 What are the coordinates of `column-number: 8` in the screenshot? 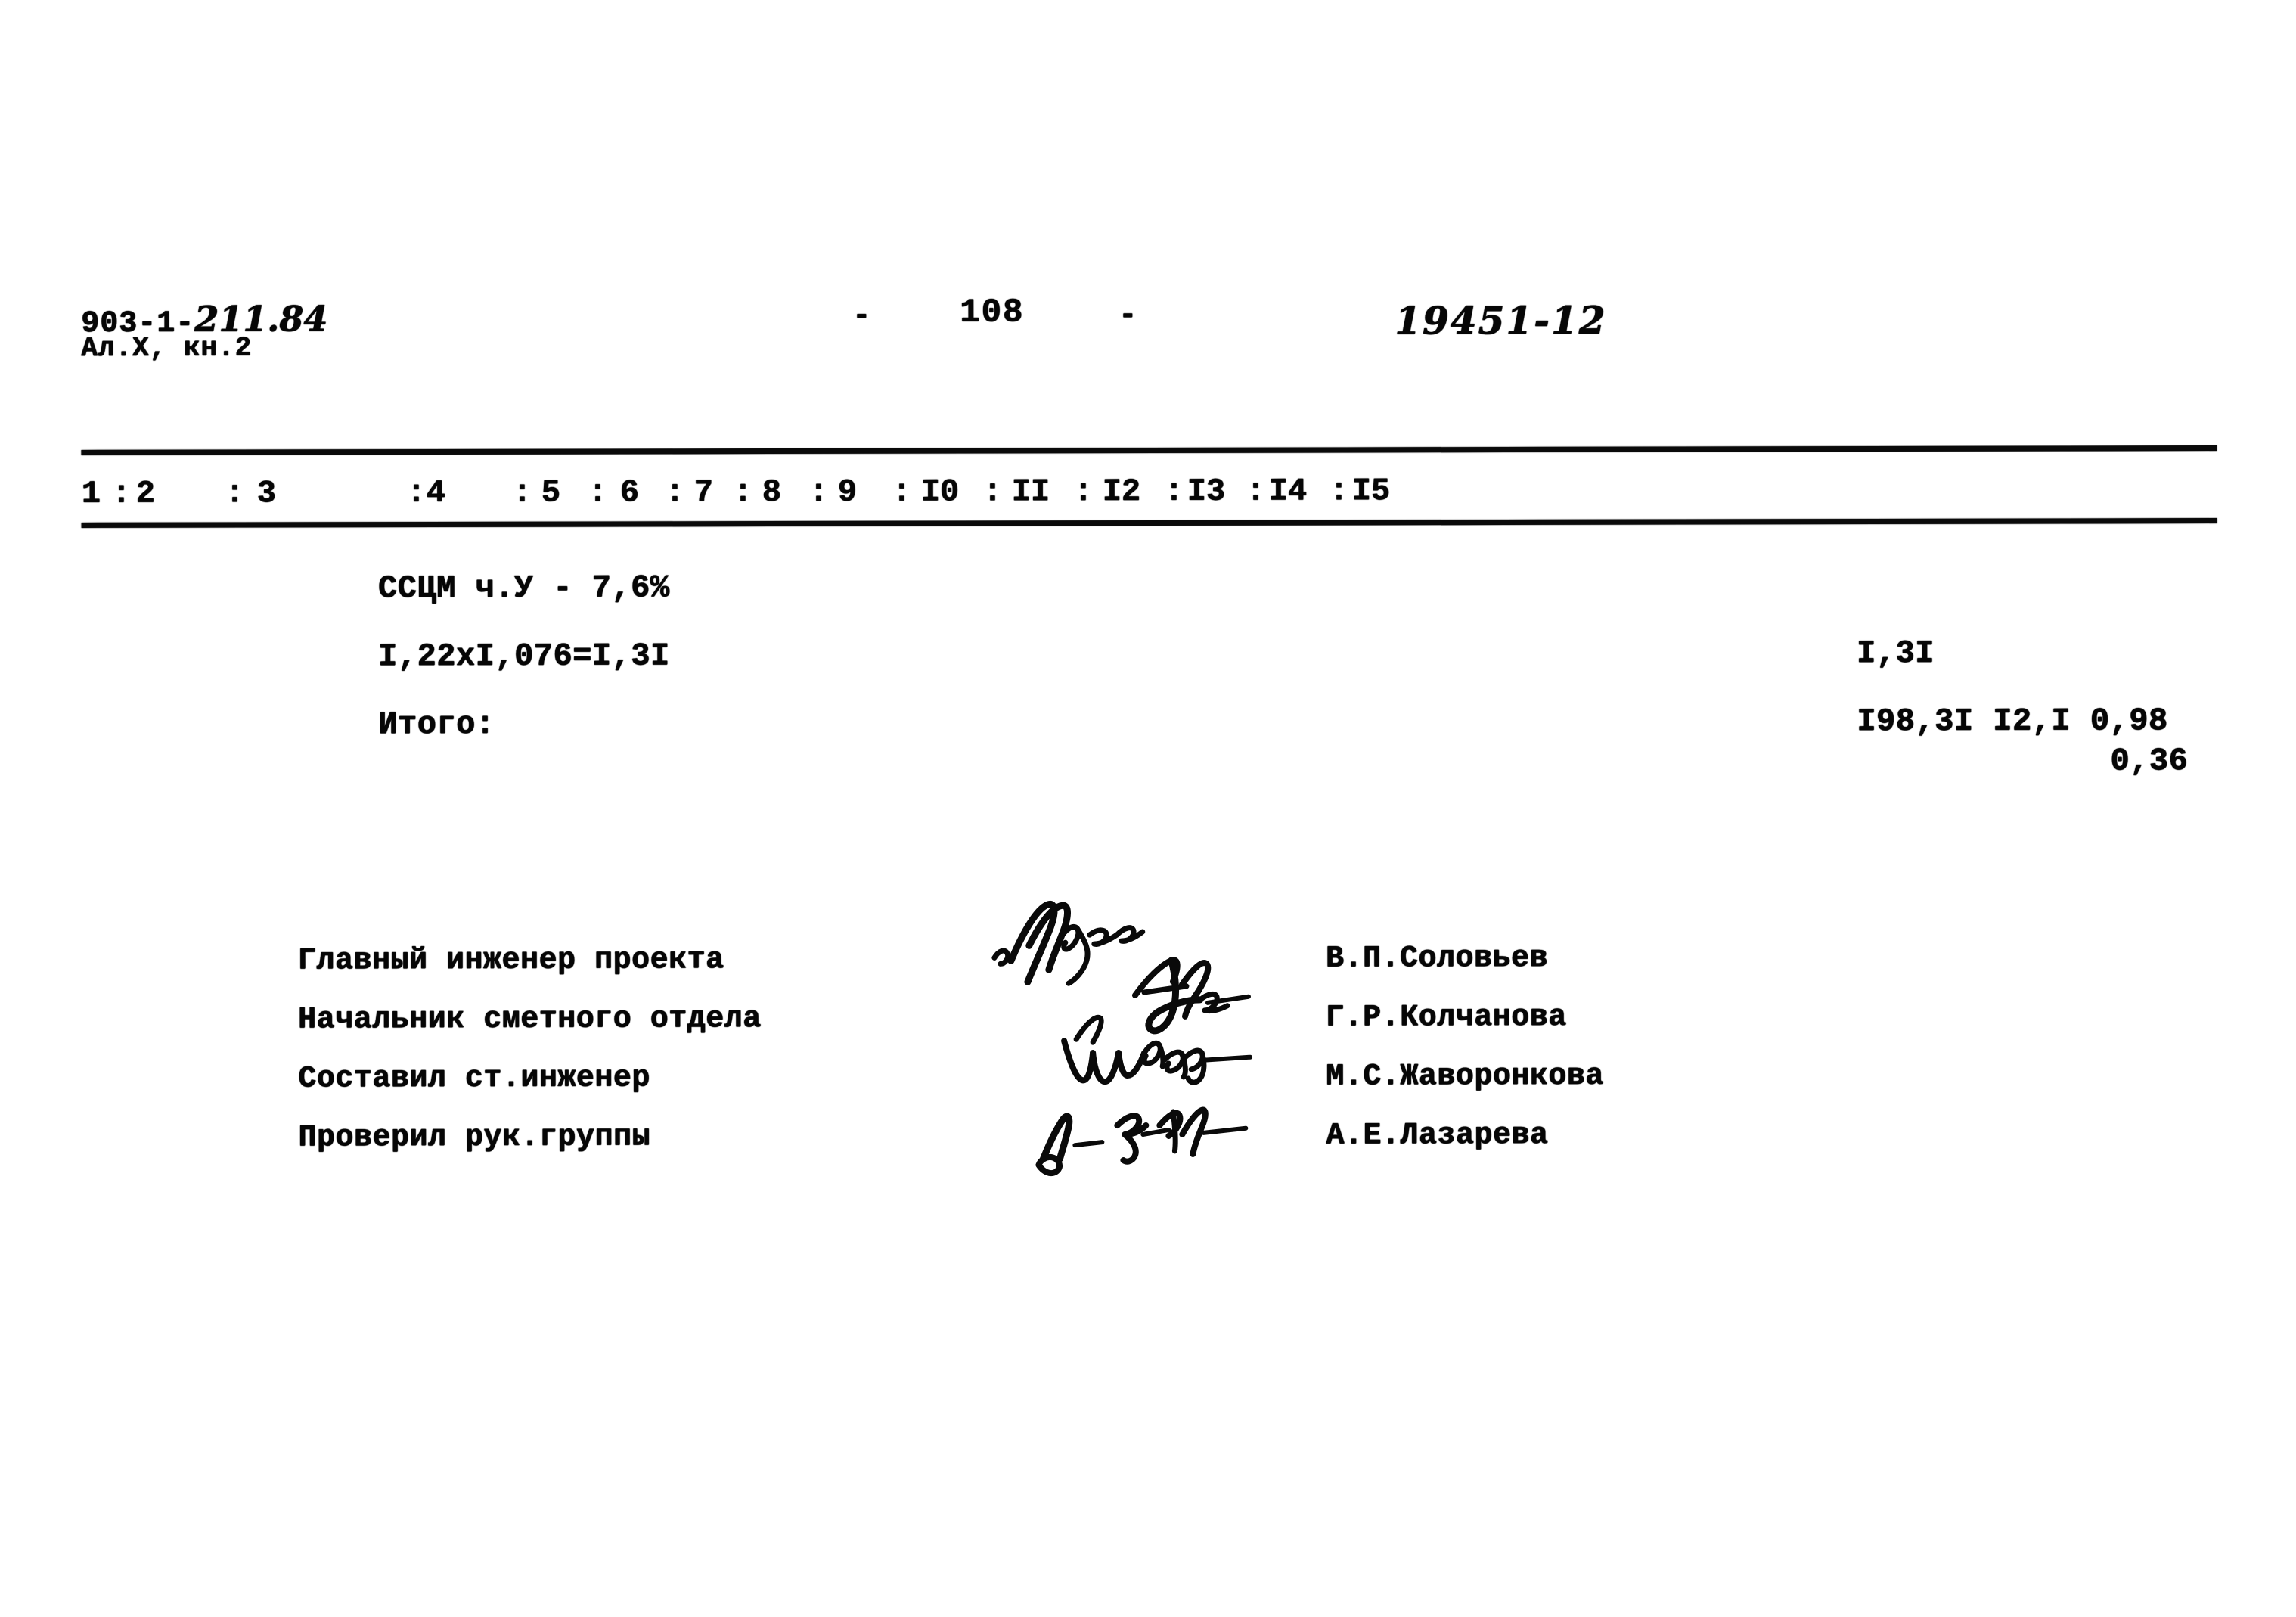 It's located at (771, 492).